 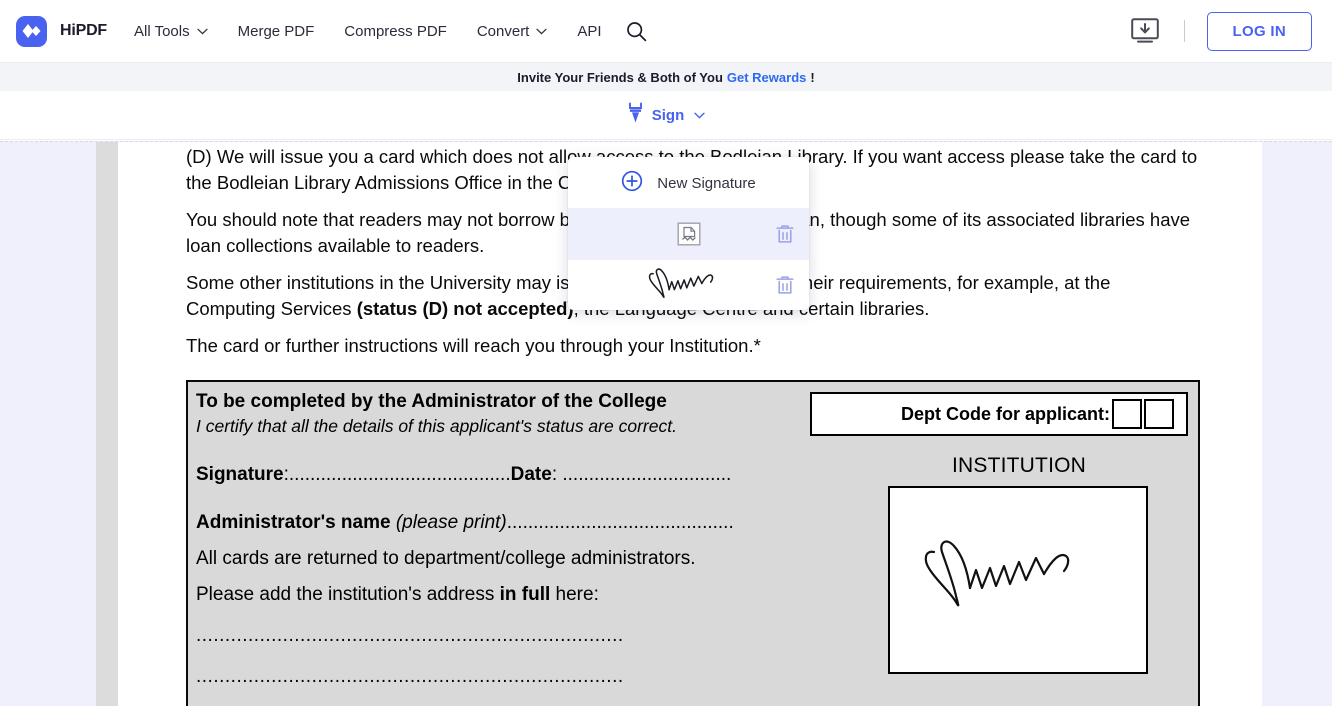 I want to click on nav-label-compress-pdf: Compress PDF, so click(x=395, y=31).